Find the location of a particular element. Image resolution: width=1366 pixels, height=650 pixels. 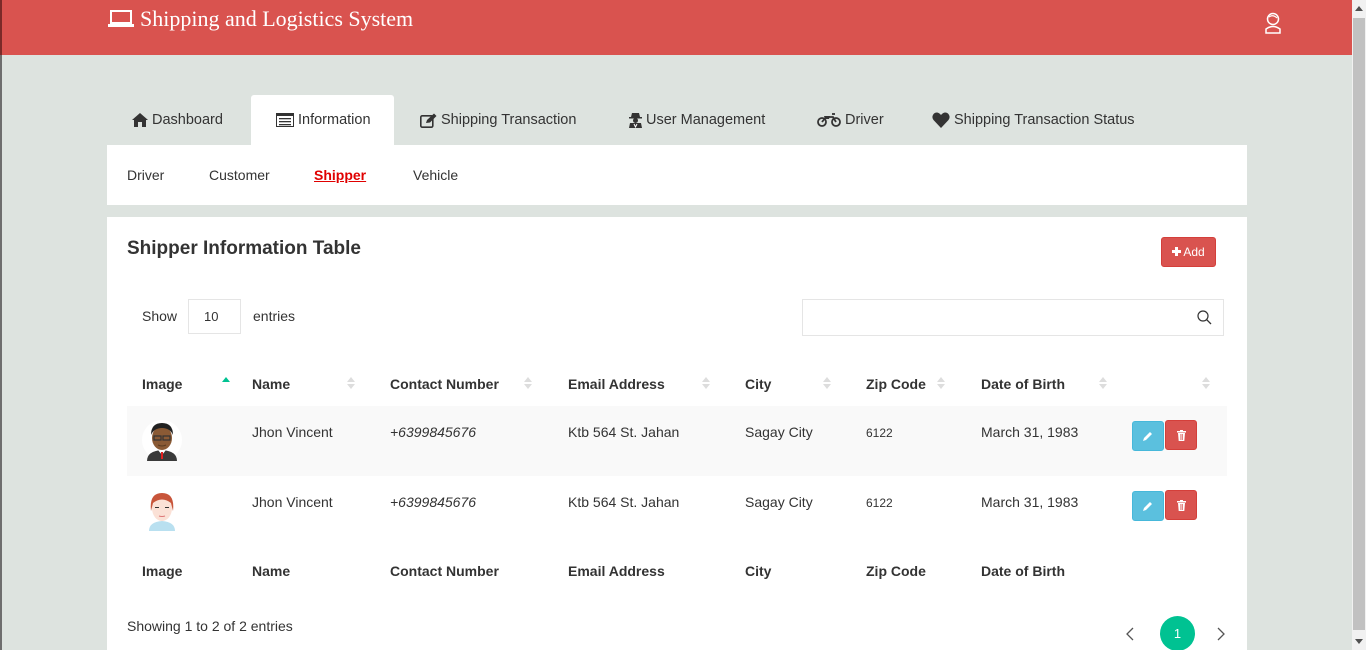

information-subnav: Driver Customer Shipper Vehicle is located at coordinates (677, 175).